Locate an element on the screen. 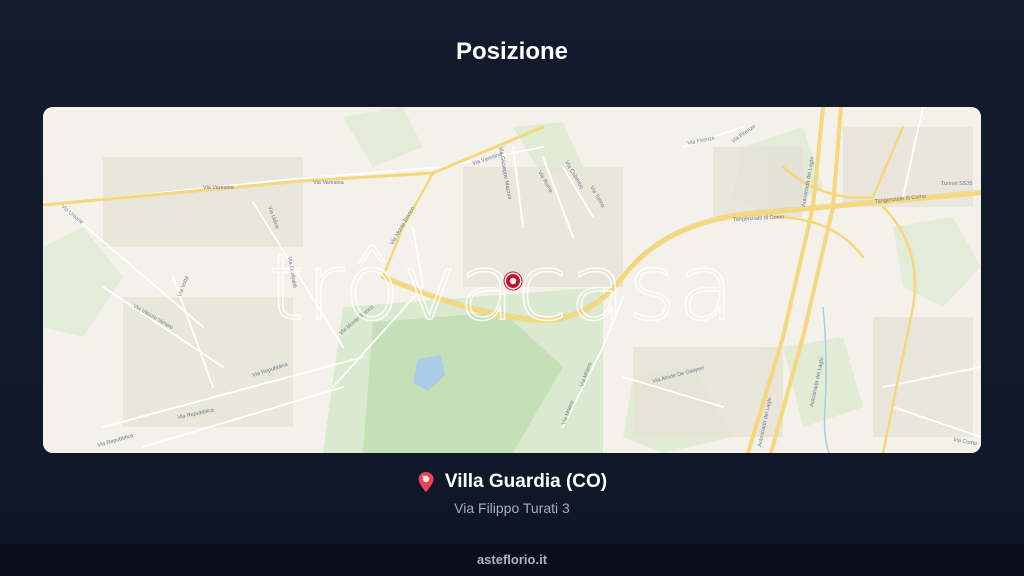 Image resolution: width=1024 pixels, height=576 pixels. street-label-varesina-2: Via Varesina is located at coordinates (329, 183).